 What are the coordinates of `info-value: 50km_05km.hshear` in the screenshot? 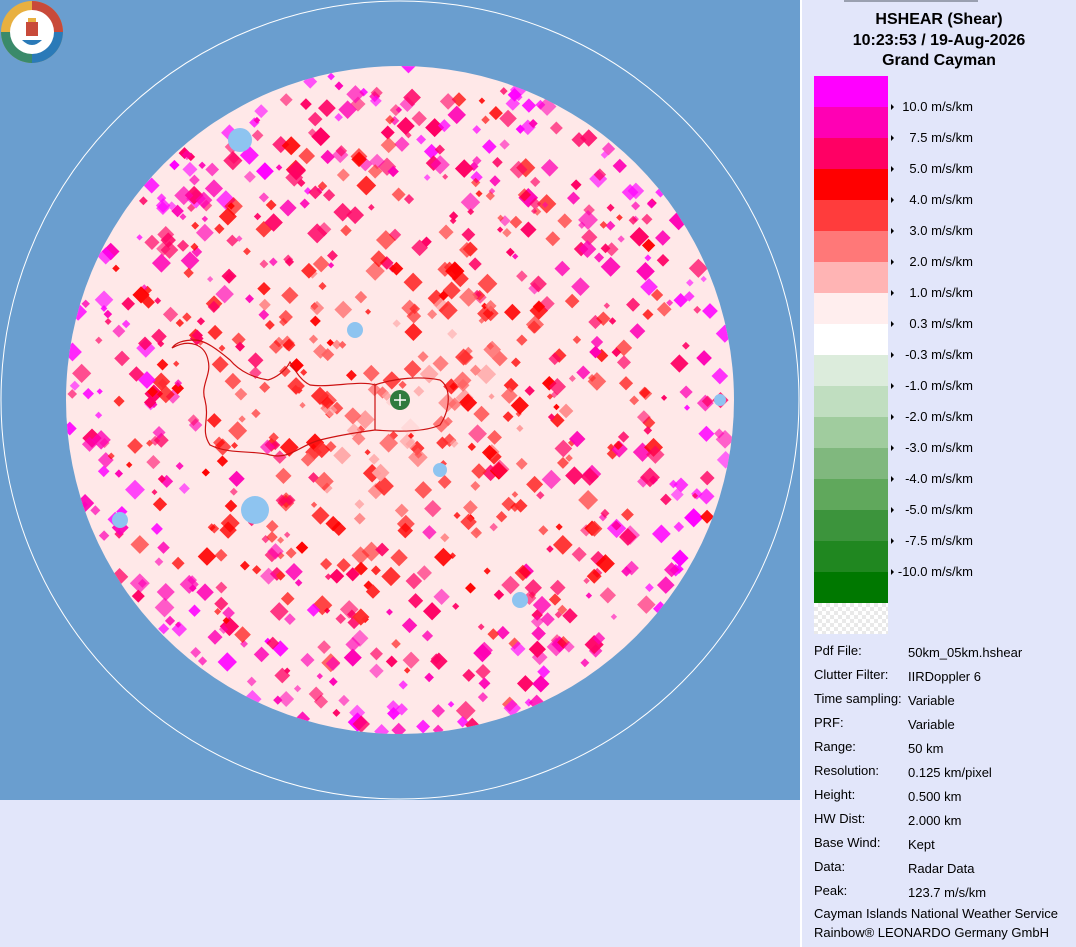 It's located at (965, 652).